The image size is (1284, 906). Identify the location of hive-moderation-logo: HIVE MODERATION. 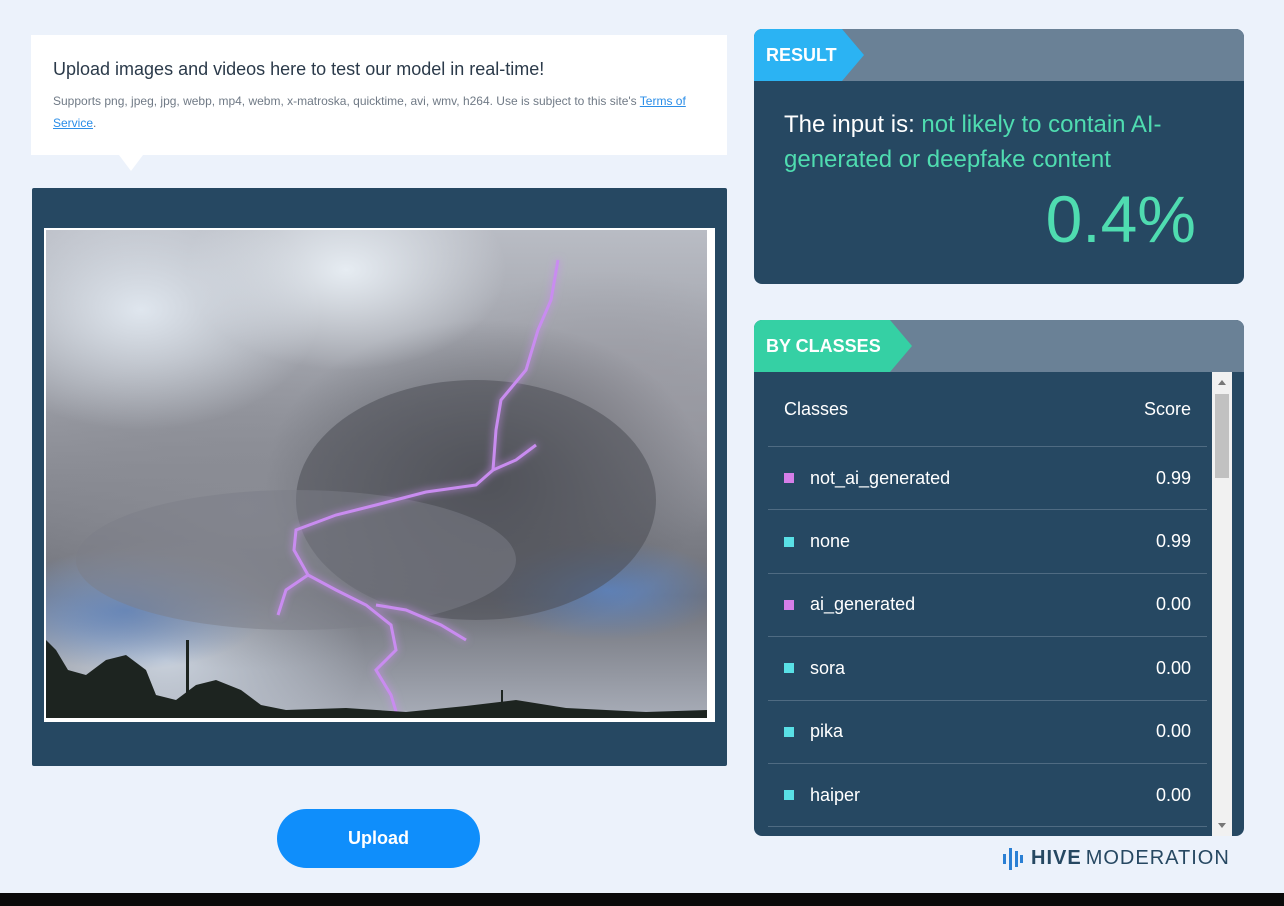
(1116, 858).